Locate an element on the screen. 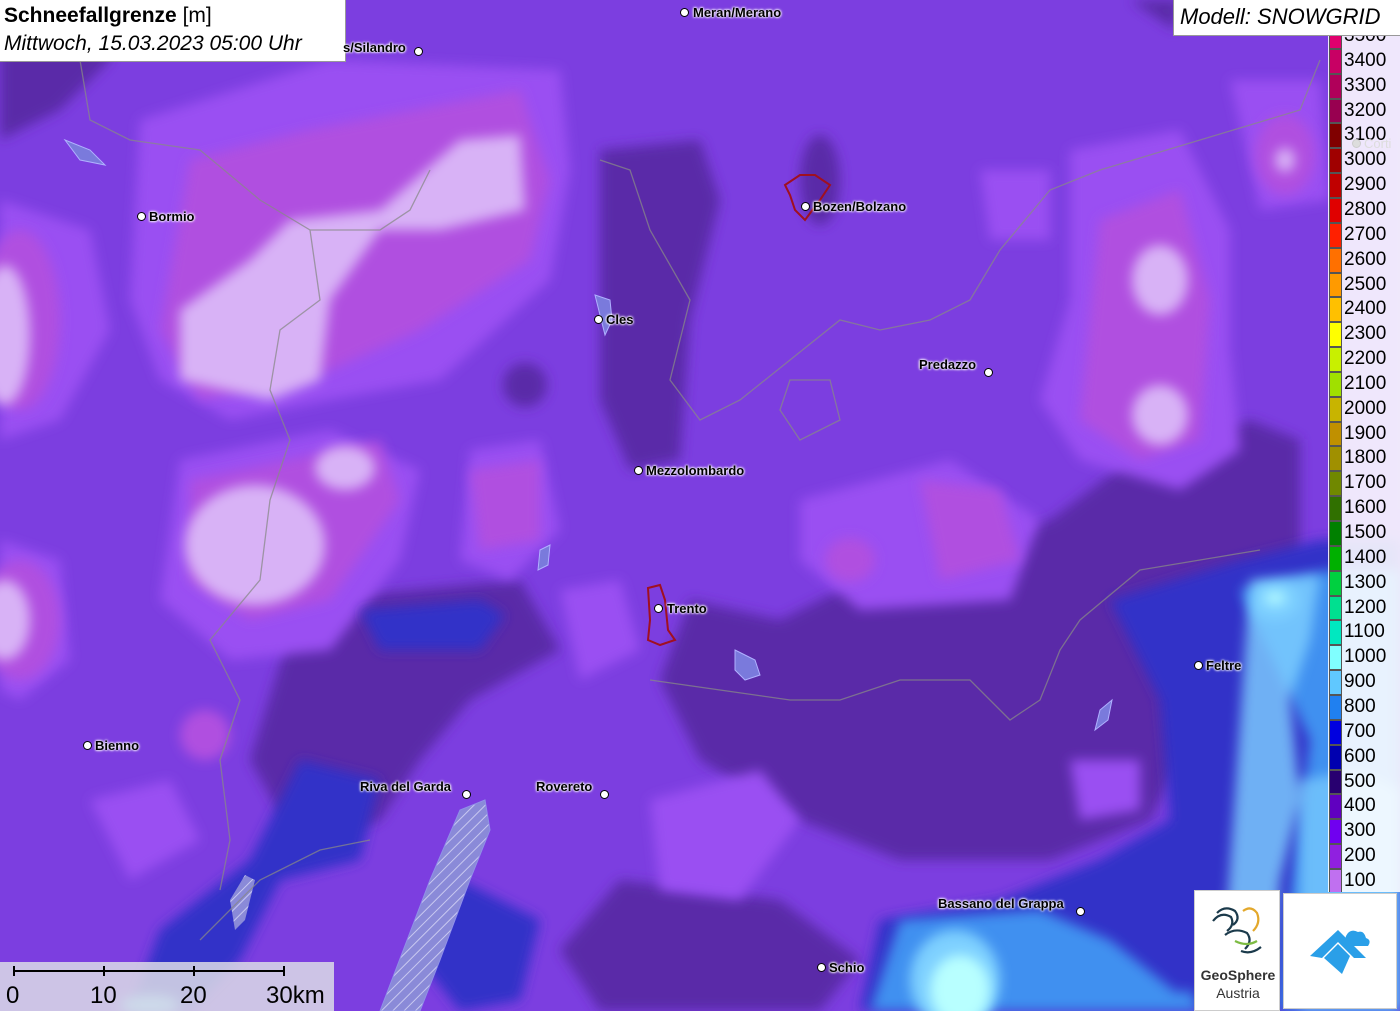  legend-label: 1200 is located at coordinates (1365, 607).